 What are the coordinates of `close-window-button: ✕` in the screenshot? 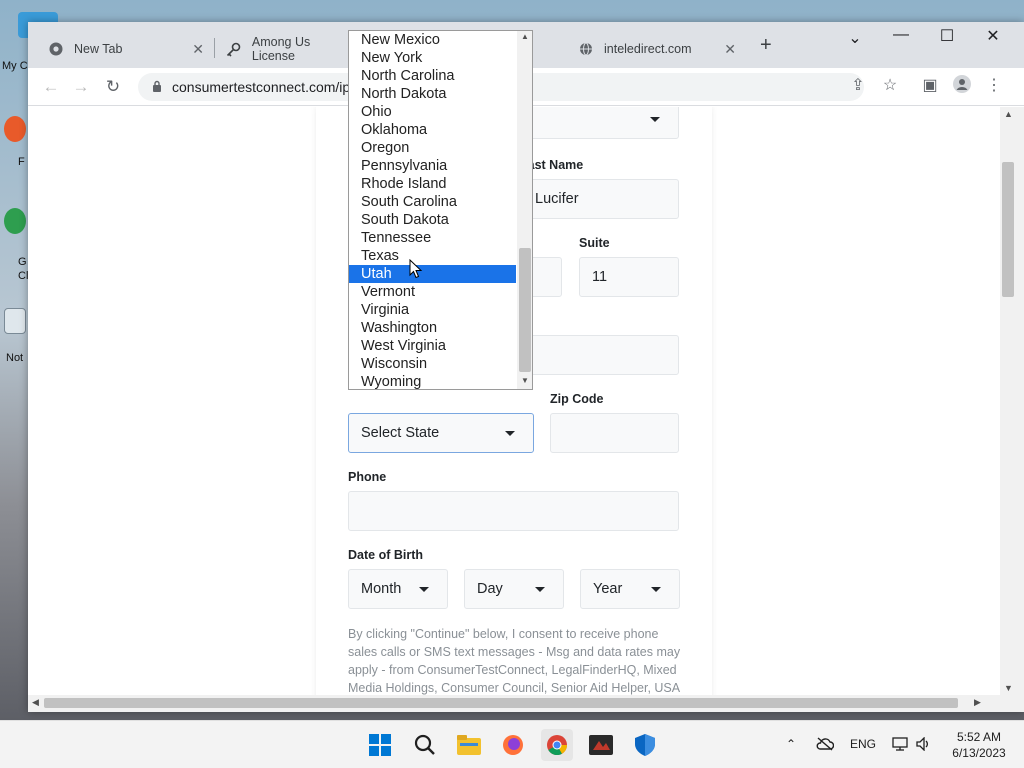 It's located at (993, 36).